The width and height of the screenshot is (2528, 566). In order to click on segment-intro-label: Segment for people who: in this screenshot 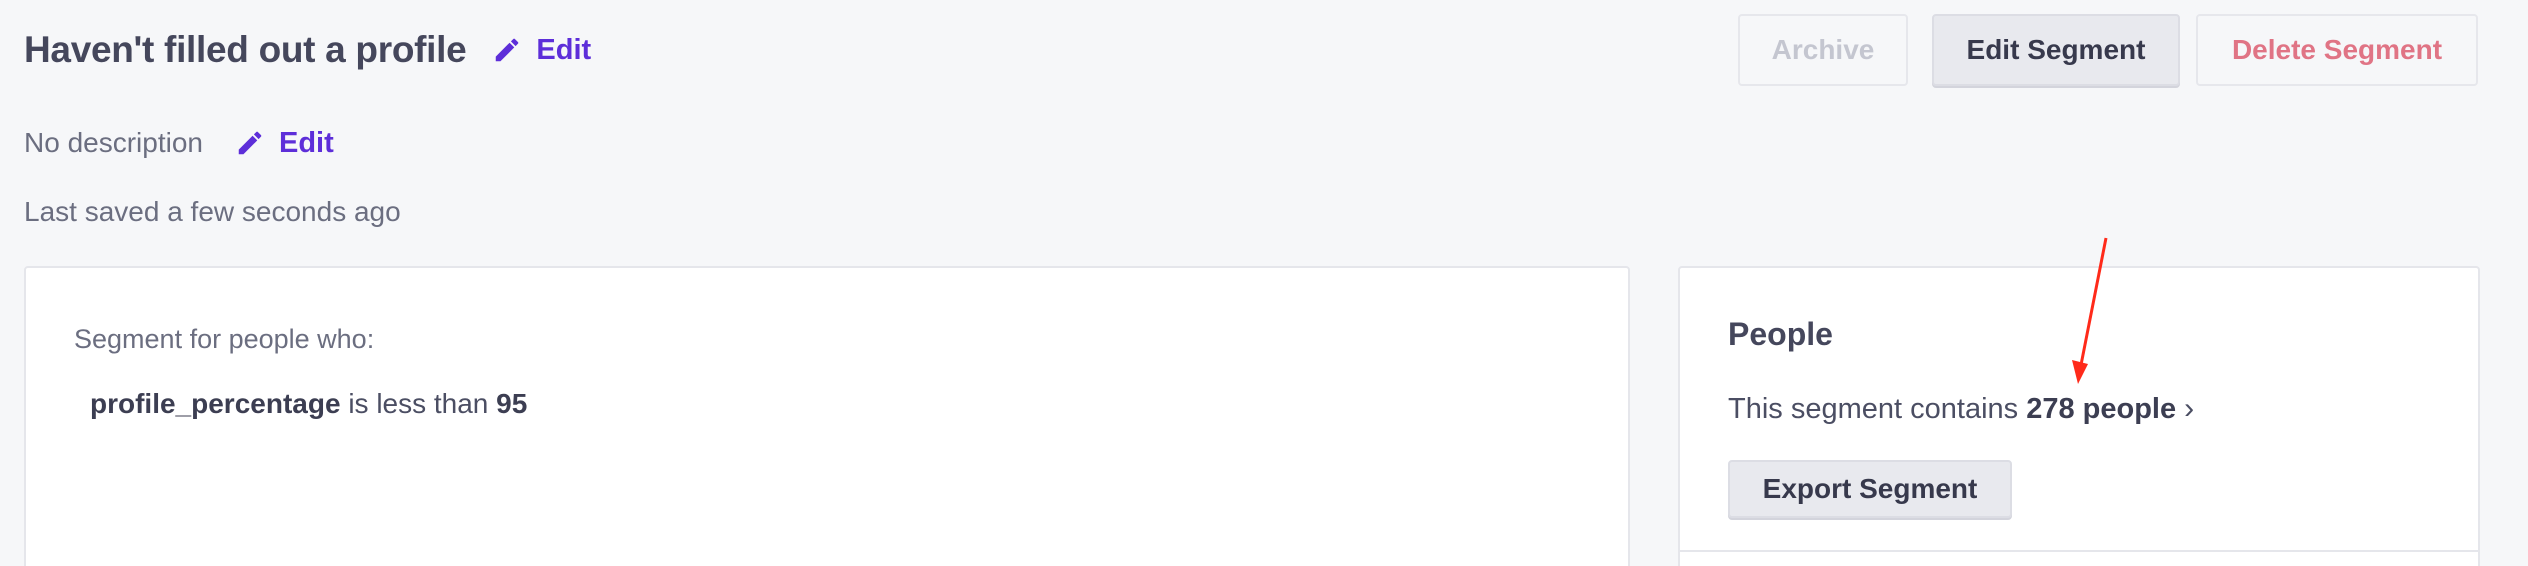, I will do `click(224, 339)`.